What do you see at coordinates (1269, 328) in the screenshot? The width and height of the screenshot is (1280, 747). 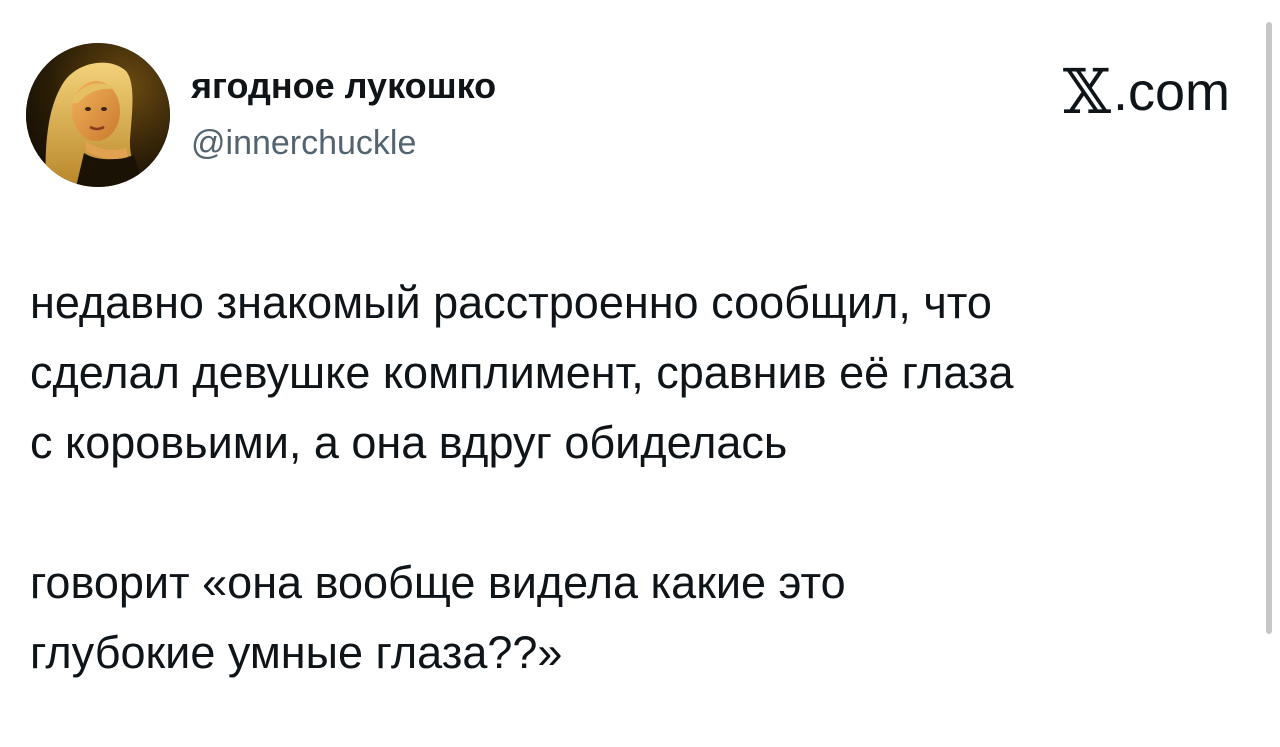 I see `vertical-scrollbar` at bounding box center [1269, 328].